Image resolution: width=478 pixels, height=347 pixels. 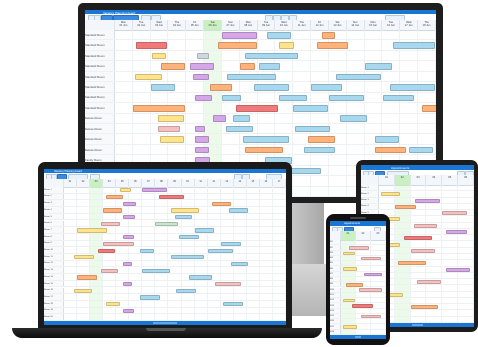 What do you see at coordinates (231, 25) in the screenshot?
I see `date-header-cell: Sun 07 Jun` at bounding box center [231, 25].